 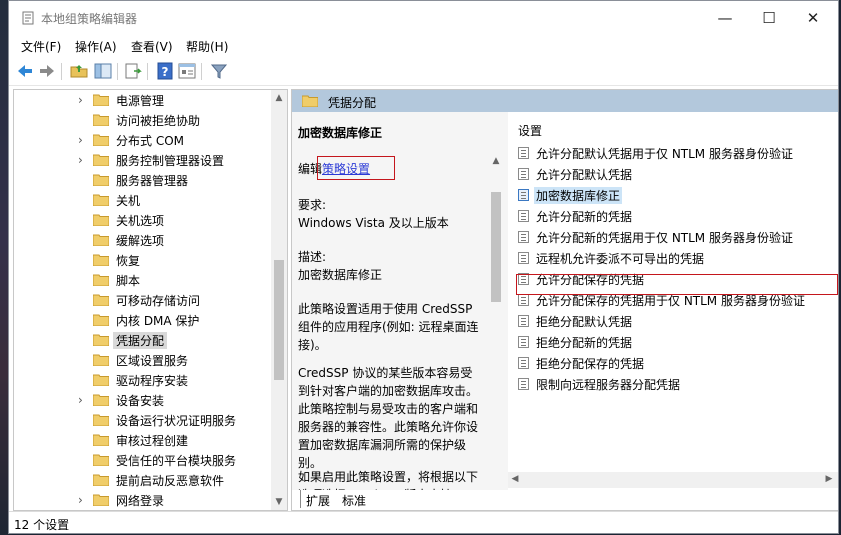 What do you see at coordinates (152, 361) in the screenshot?
I see `tree-item-label: 区域设置服务` at bounding box center [152, 361].